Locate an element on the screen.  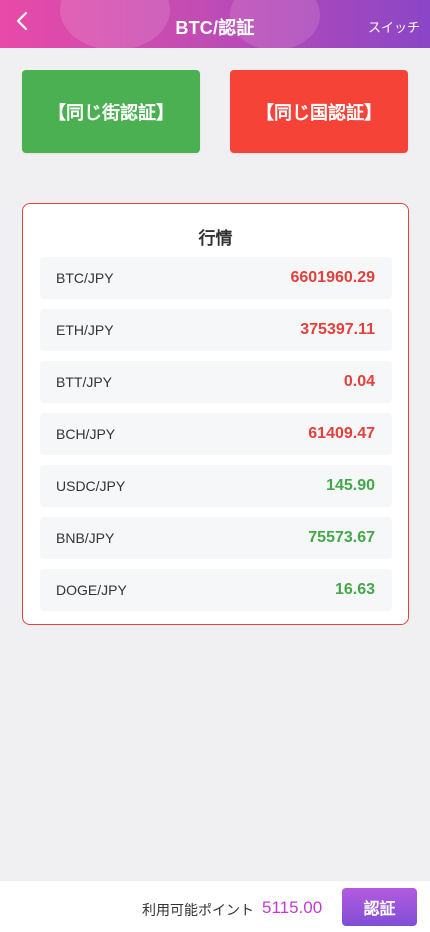
switch-link: スイッチ is located at coordinates (394, 26).